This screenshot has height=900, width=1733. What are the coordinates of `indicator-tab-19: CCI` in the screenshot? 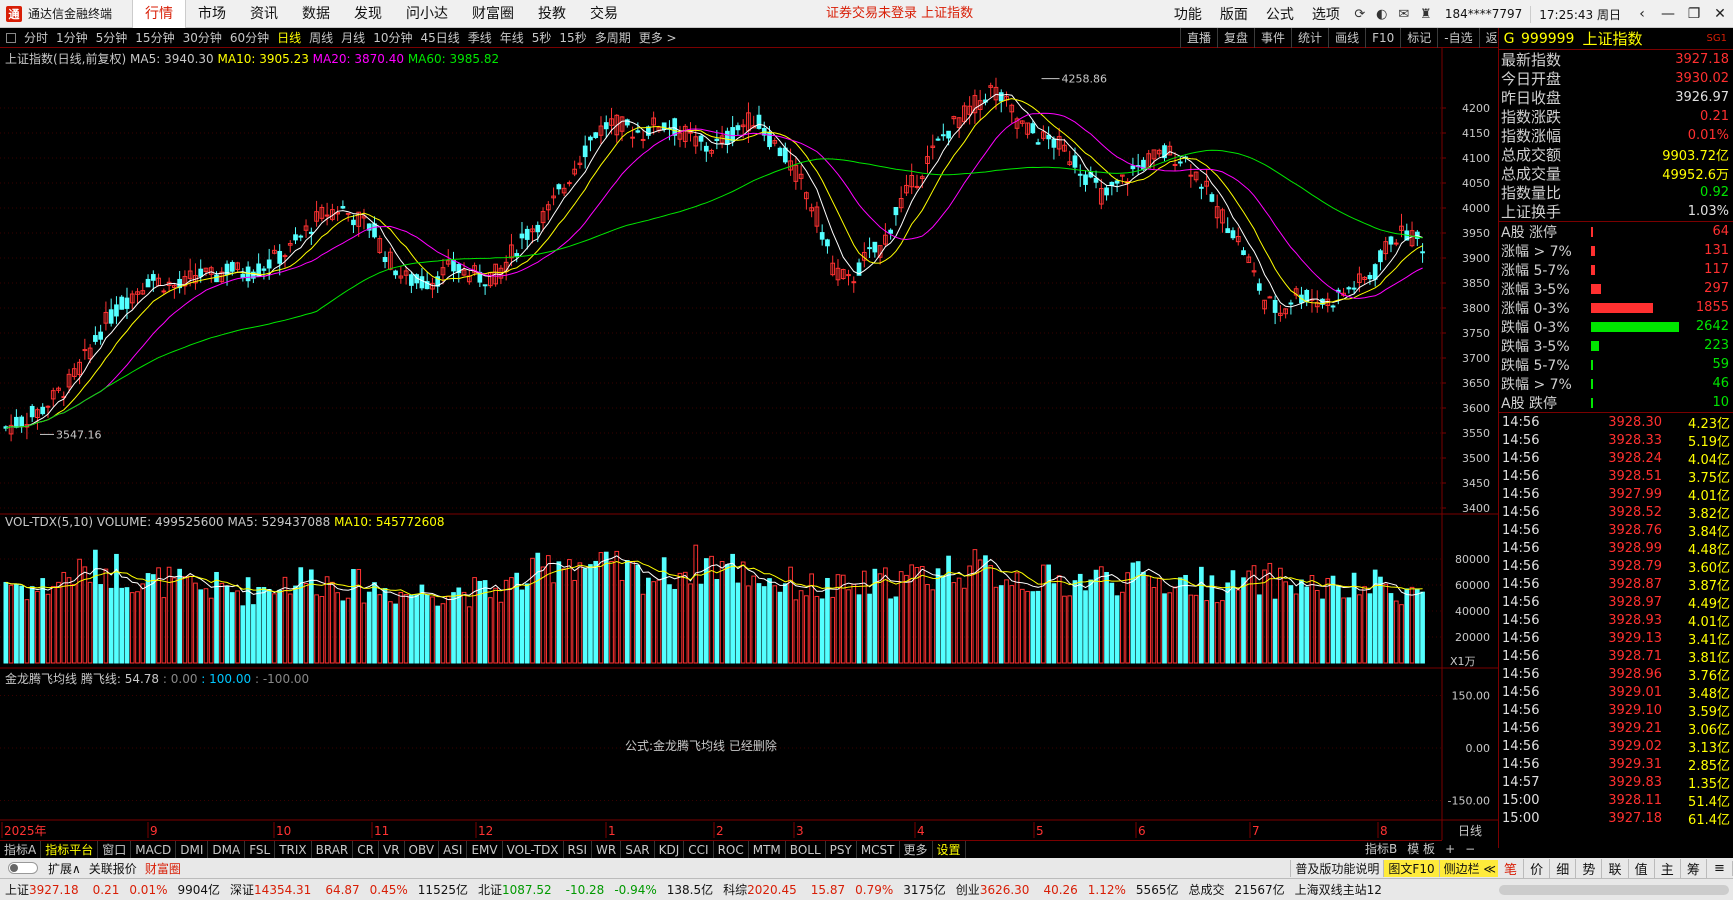 It's located at (699, 850).